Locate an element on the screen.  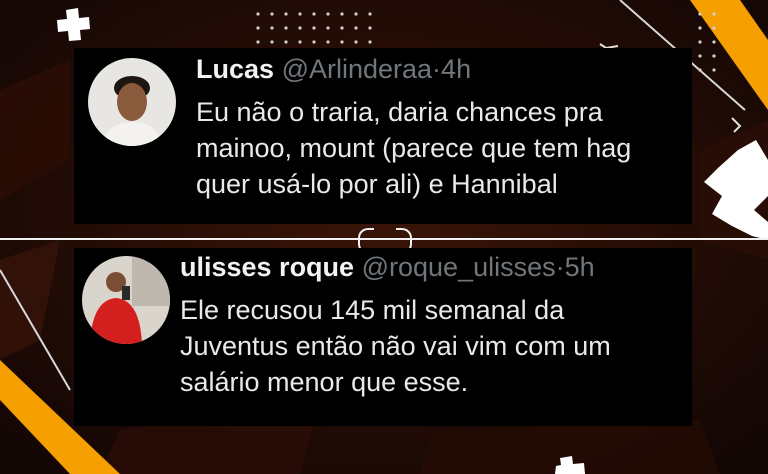
user-handle: @roque_ulisses is located at coordinates (459, 267).